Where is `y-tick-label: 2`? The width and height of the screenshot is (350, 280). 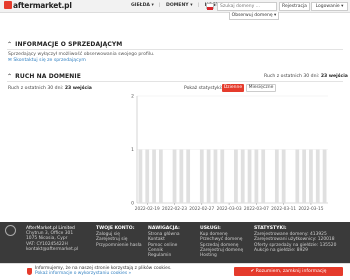
y-tick-label: 2 is located at coordinates (132, 97).